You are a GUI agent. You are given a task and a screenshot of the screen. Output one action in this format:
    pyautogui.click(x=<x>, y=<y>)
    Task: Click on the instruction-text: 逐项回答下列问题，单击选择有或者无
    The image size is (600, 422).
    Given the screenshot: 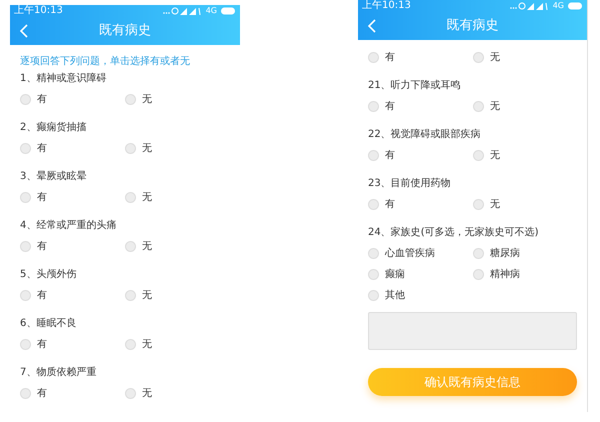 What is the action you would take?
    pyautogui.click(x=105, y=62)
    